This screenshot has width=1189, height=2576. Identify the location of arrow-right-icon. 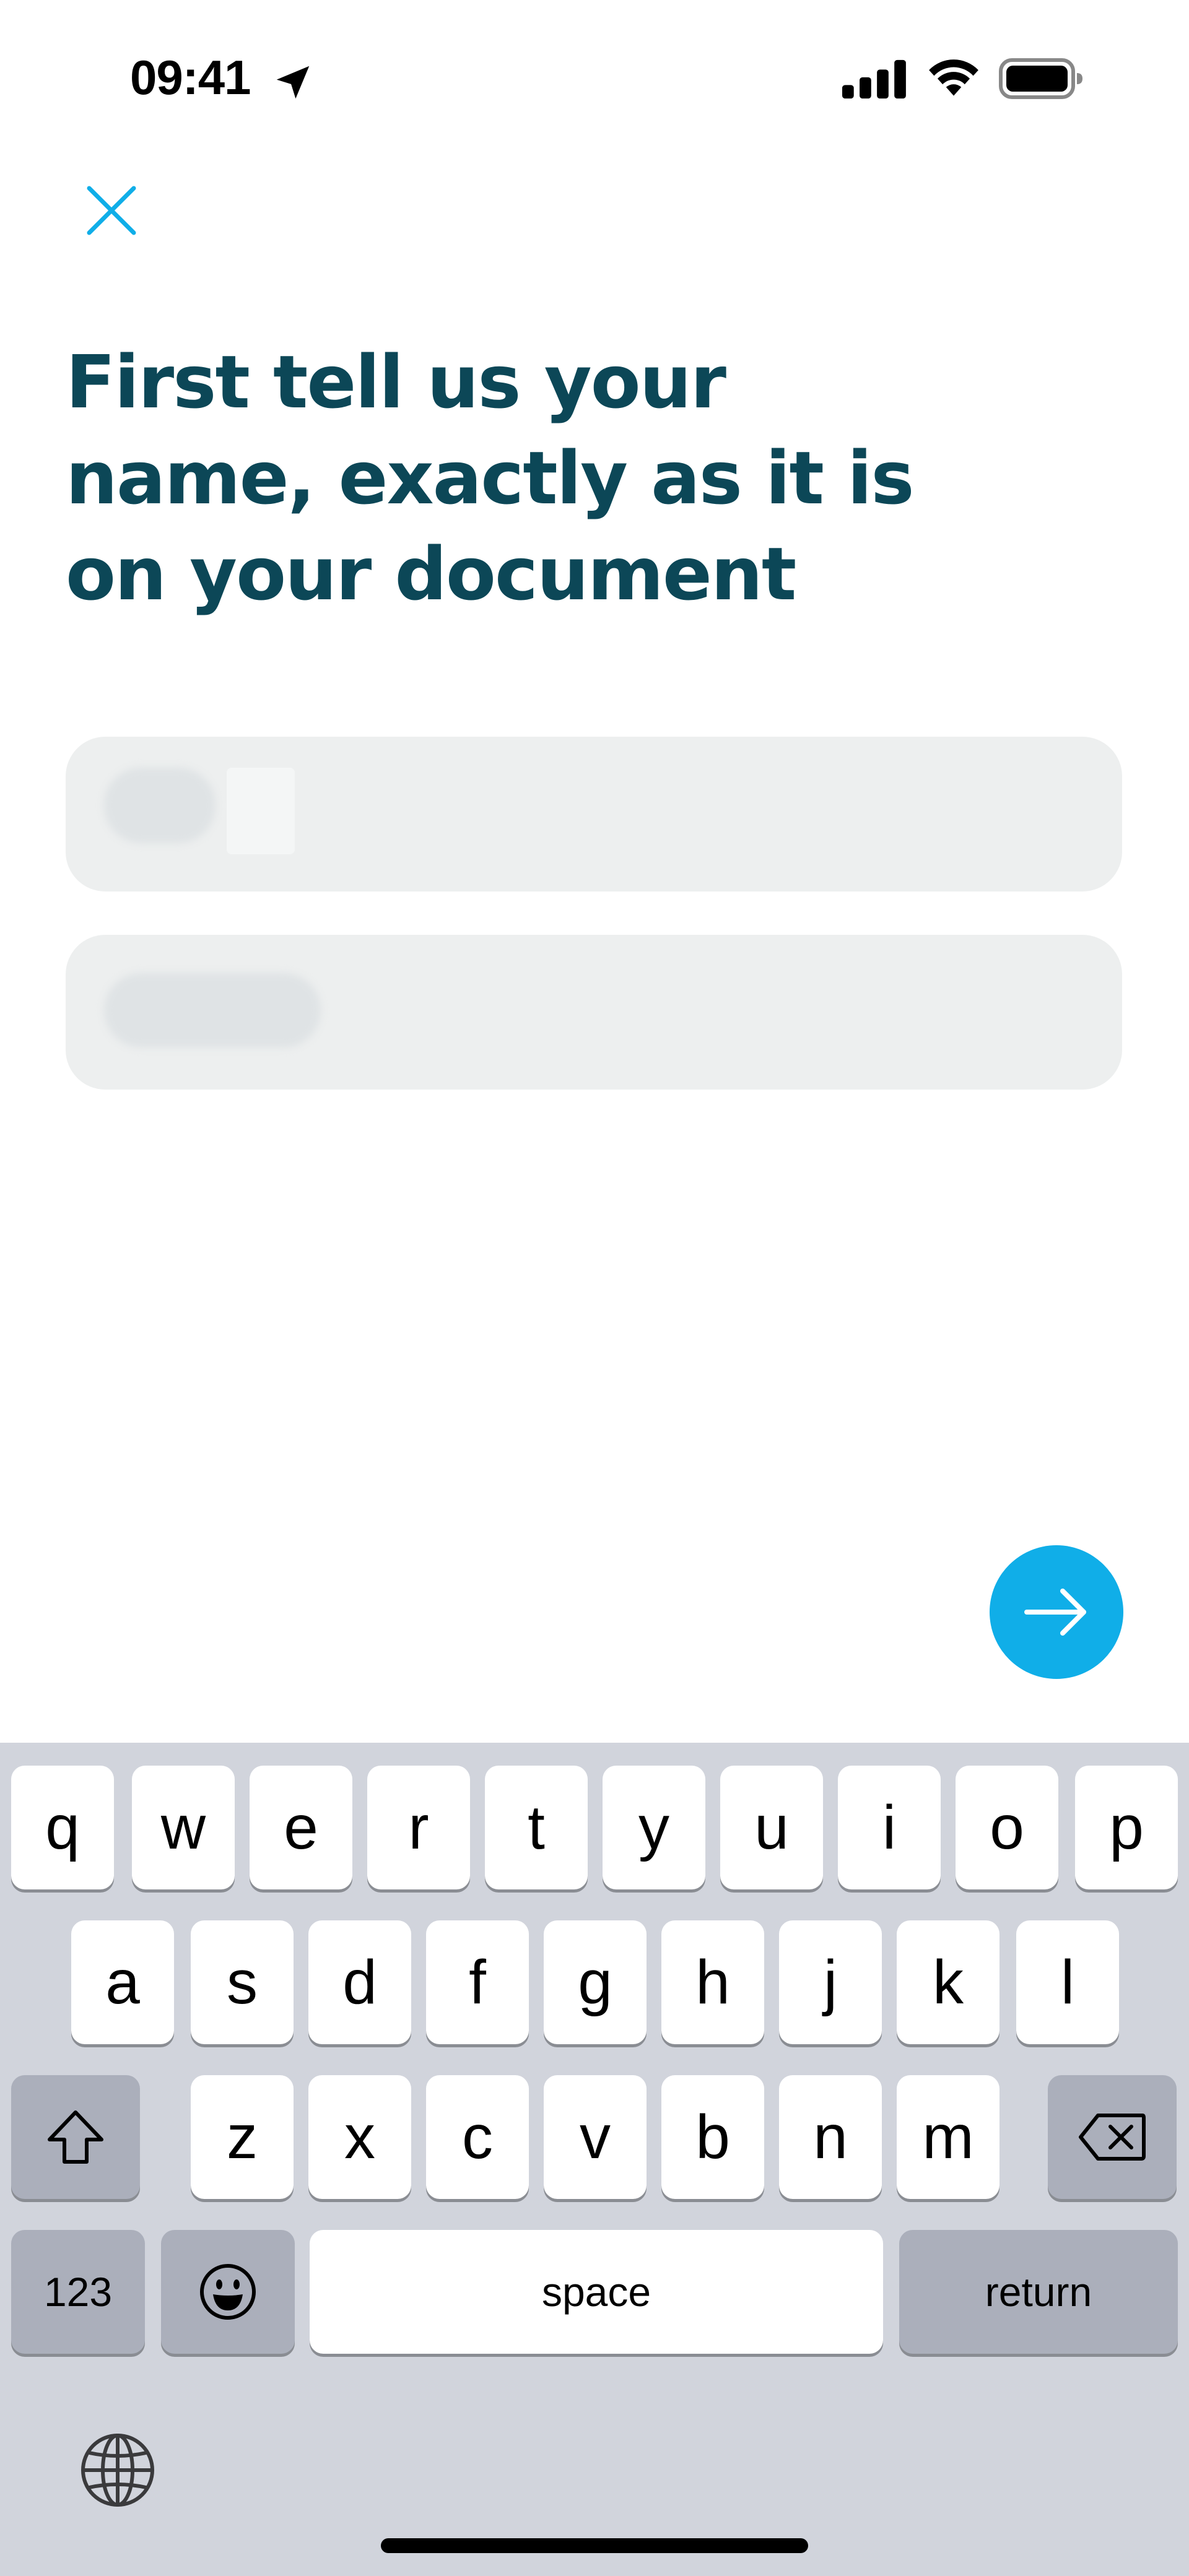
(1055, 1612).